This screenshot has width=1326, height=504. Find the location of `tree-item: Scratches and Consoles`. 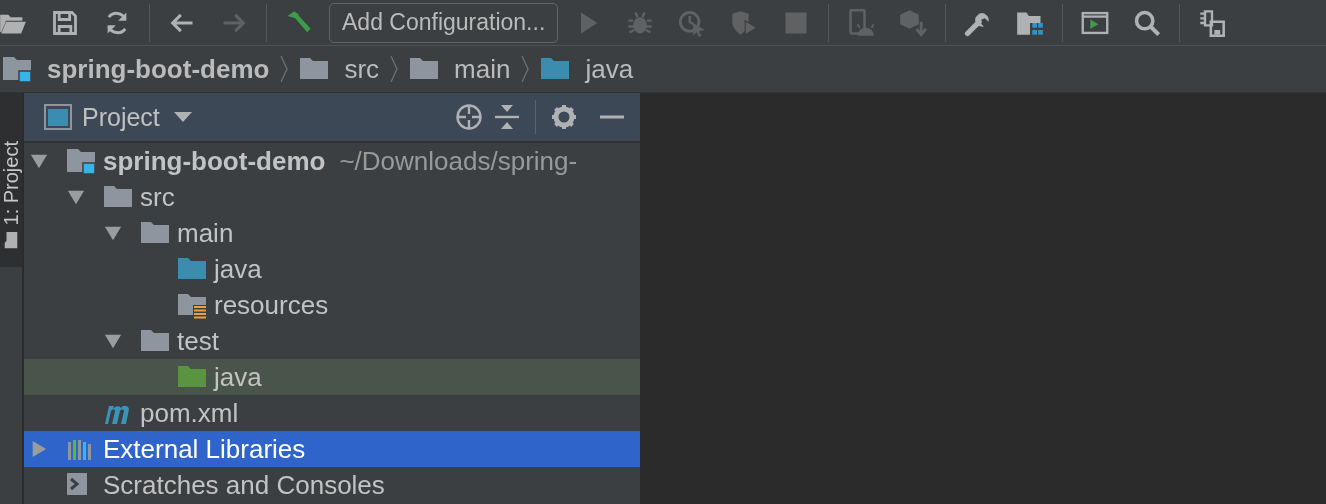

tree-item: Scratches and Consoles is located at coordinates (332, 485).